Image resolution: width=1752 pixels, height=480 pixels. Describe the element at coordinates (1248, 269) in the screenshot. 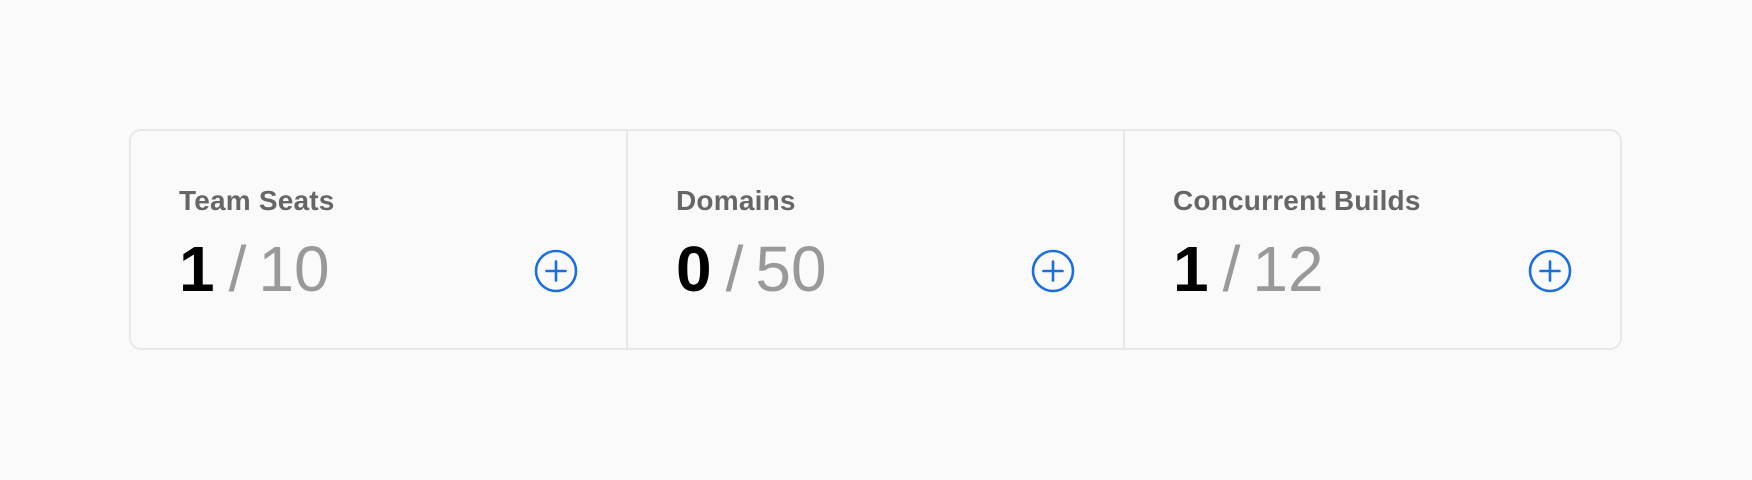

I see `usage-value: 1/12` at that location.